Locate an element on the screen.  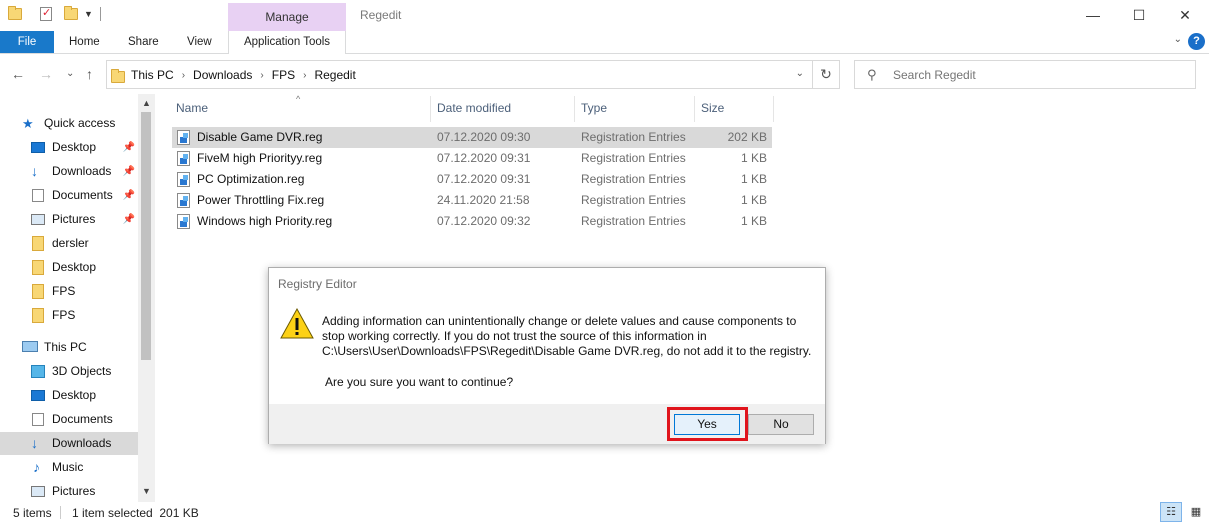
forward-button: → is located at coordinates (46, 74).